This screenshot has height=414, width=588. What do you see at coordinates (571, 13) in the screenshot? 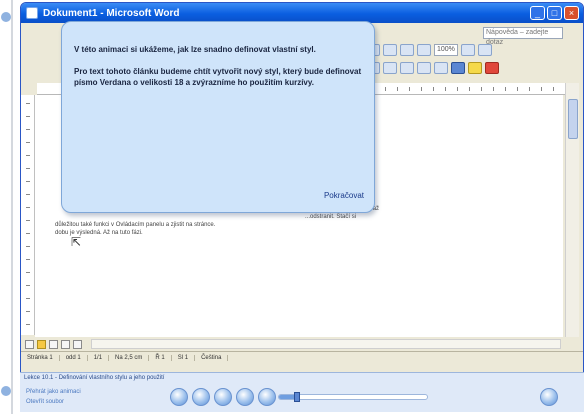
I see `close-button: ×` at bounding box center [571, 13].